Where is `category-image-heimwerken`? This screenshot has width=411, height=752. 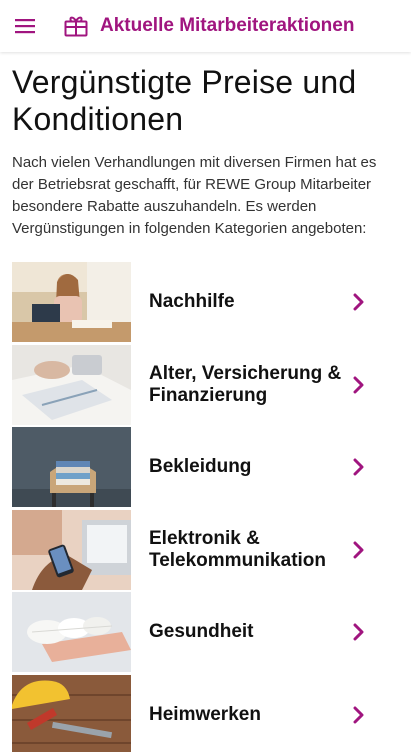
category-image-heimwerken is located at coordinates (71, 713).